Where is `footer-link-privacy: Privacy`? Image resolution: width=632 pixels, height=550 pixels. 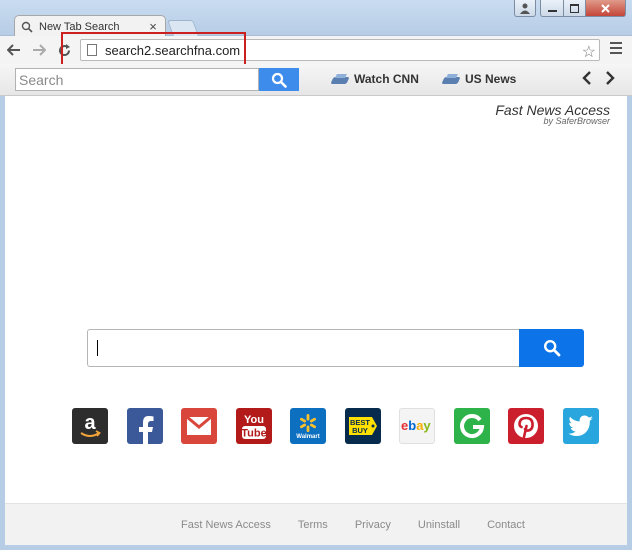 footer-link-privacy: Privacy is located at coordinates (373, 525).